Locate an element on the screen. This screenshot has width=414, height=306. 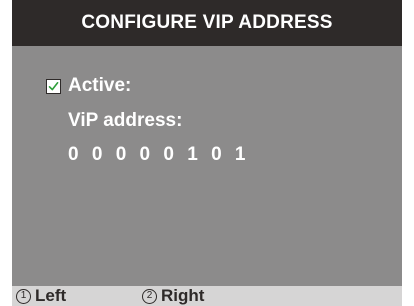
softkey-left-label: Left is located at coordinates (51, 295).